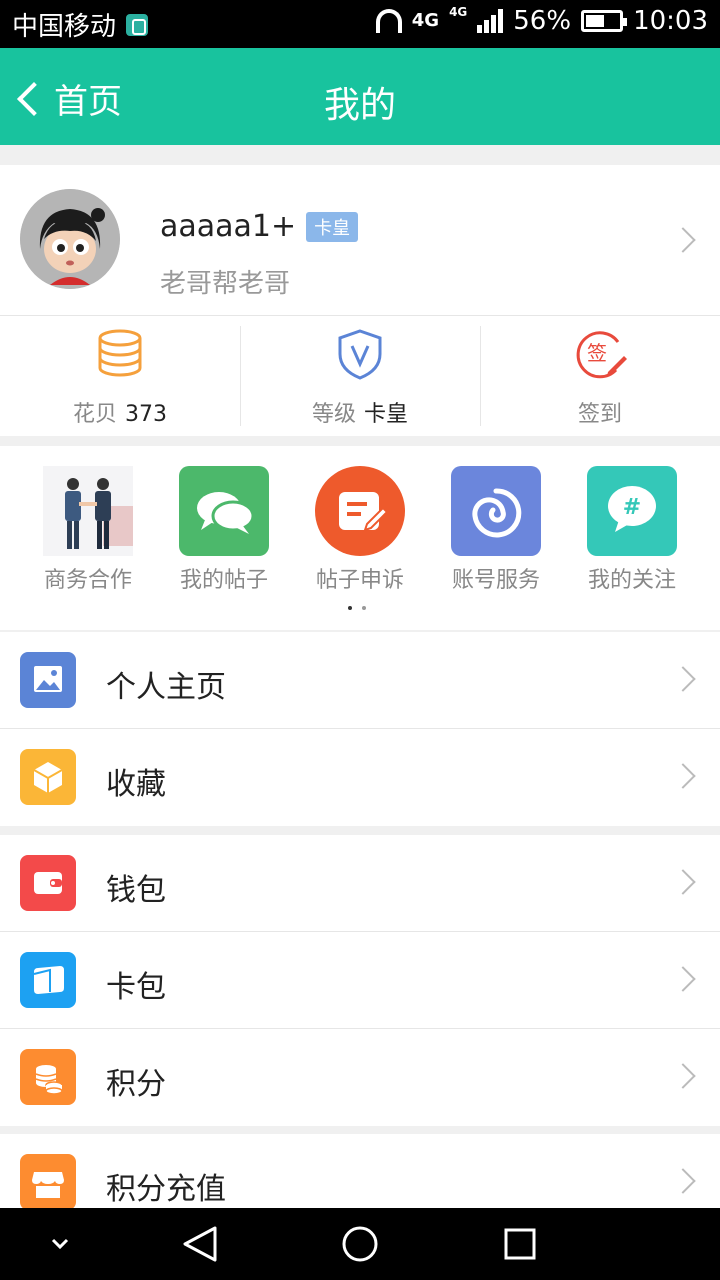 This screenshot has width=720, height=1280. I want to click on grid-item-account-service: 账号服务, so click(496, 530).